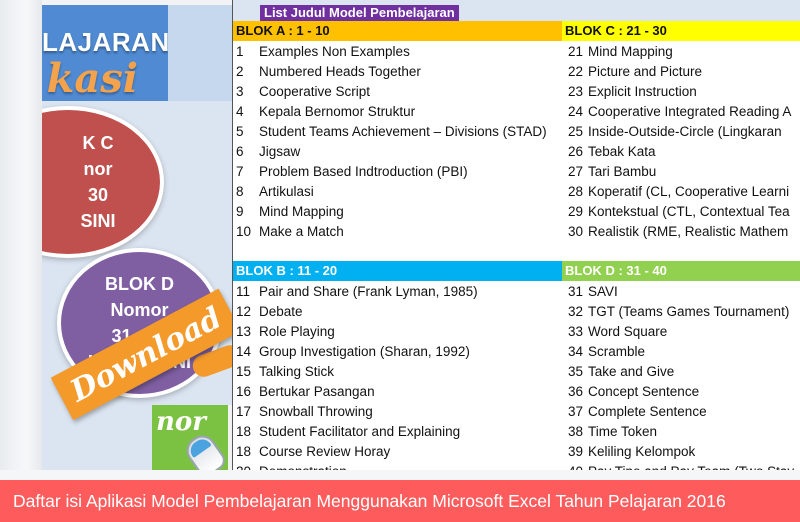  I want to click on banner-title: LAJARAN, so click(106, 42).